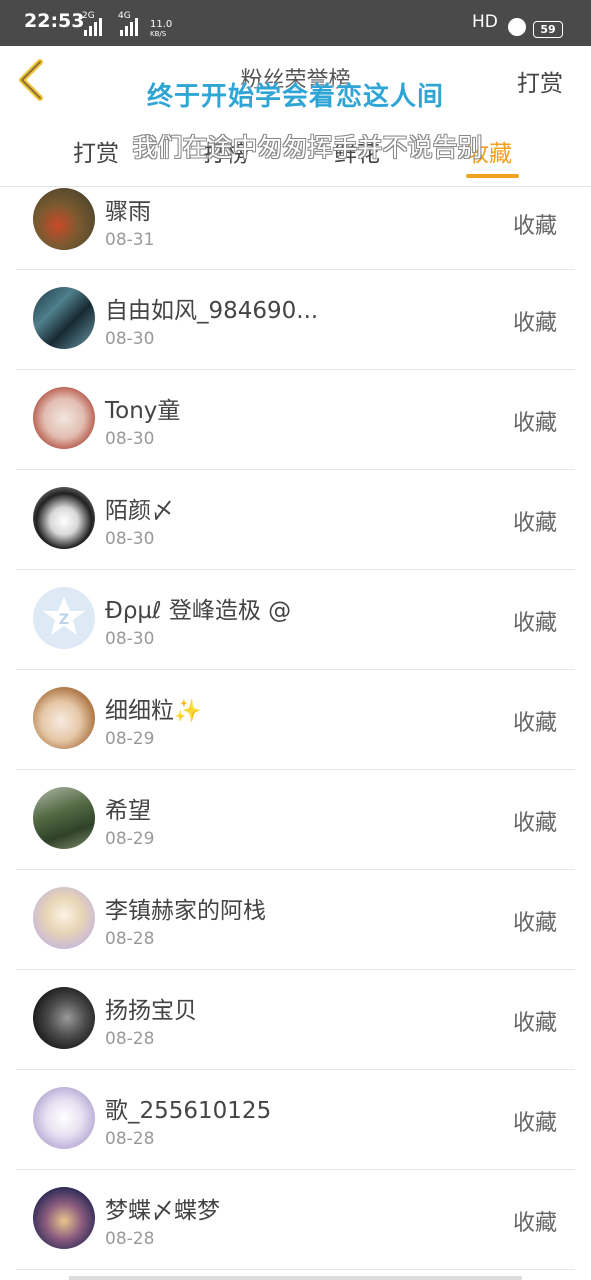  Describe the element at coordinates (540, 81) in the screenshot. I see `reward-button: 打赏` at that location.